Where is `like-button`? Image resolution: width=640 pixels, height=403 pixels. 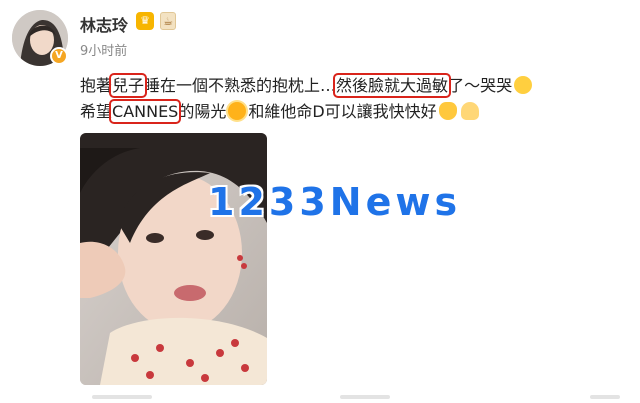
like-button is located at coordinates (605, 397).